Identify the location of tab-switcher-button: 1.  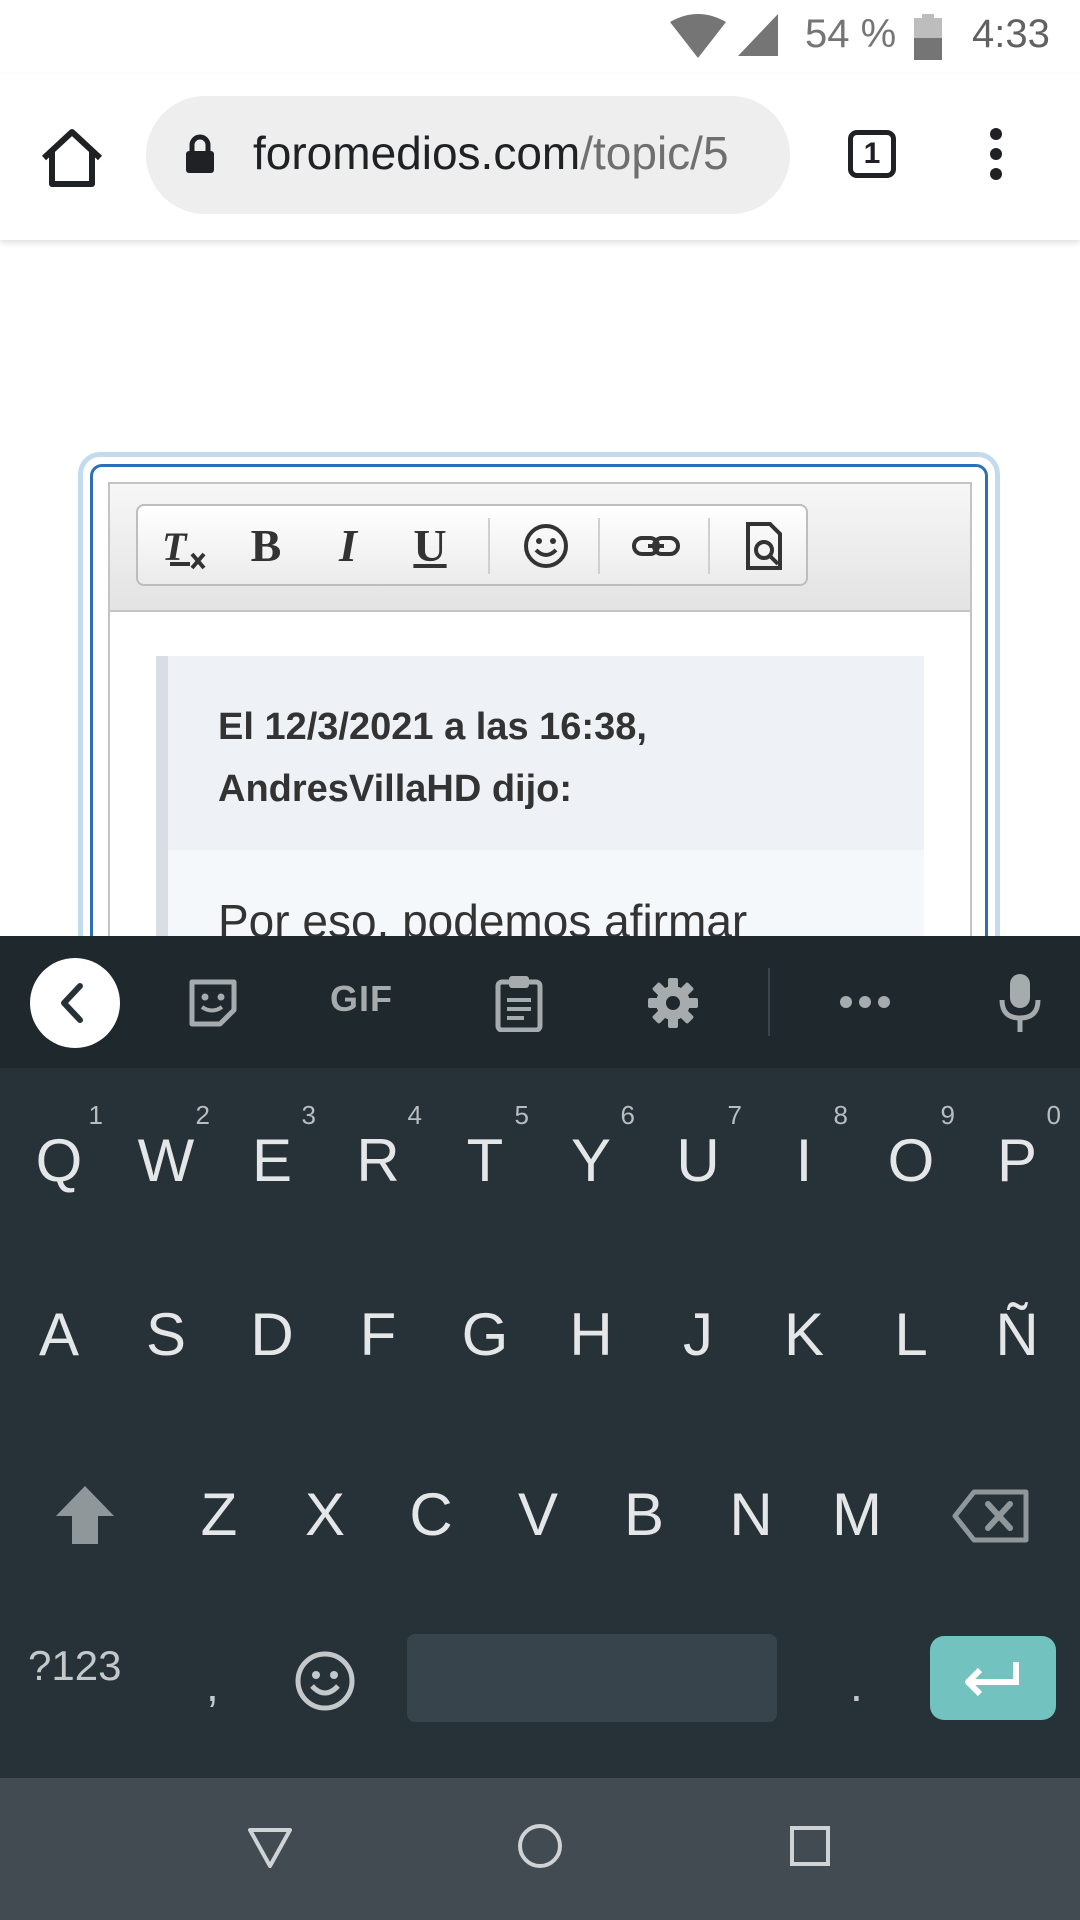
(872, 154).